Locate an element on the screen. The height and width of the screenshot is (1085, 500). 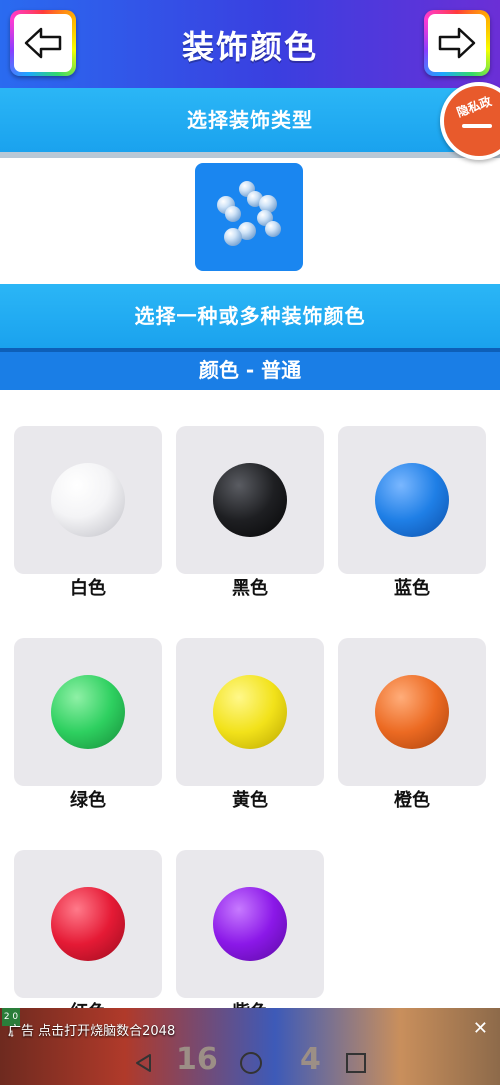
color-option-purple: 紫色 is located at coordinates (250, 929).